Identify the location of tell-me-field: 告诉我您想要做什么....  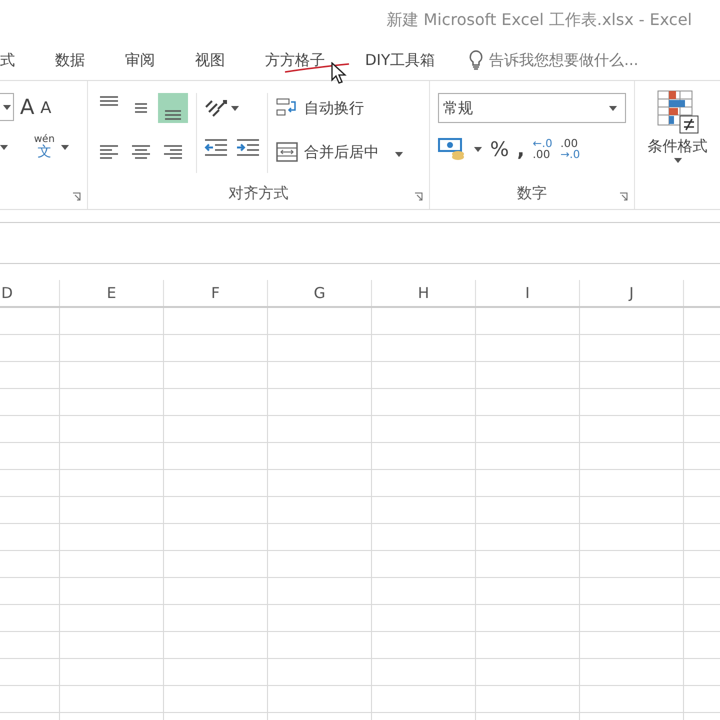
(563, 60).